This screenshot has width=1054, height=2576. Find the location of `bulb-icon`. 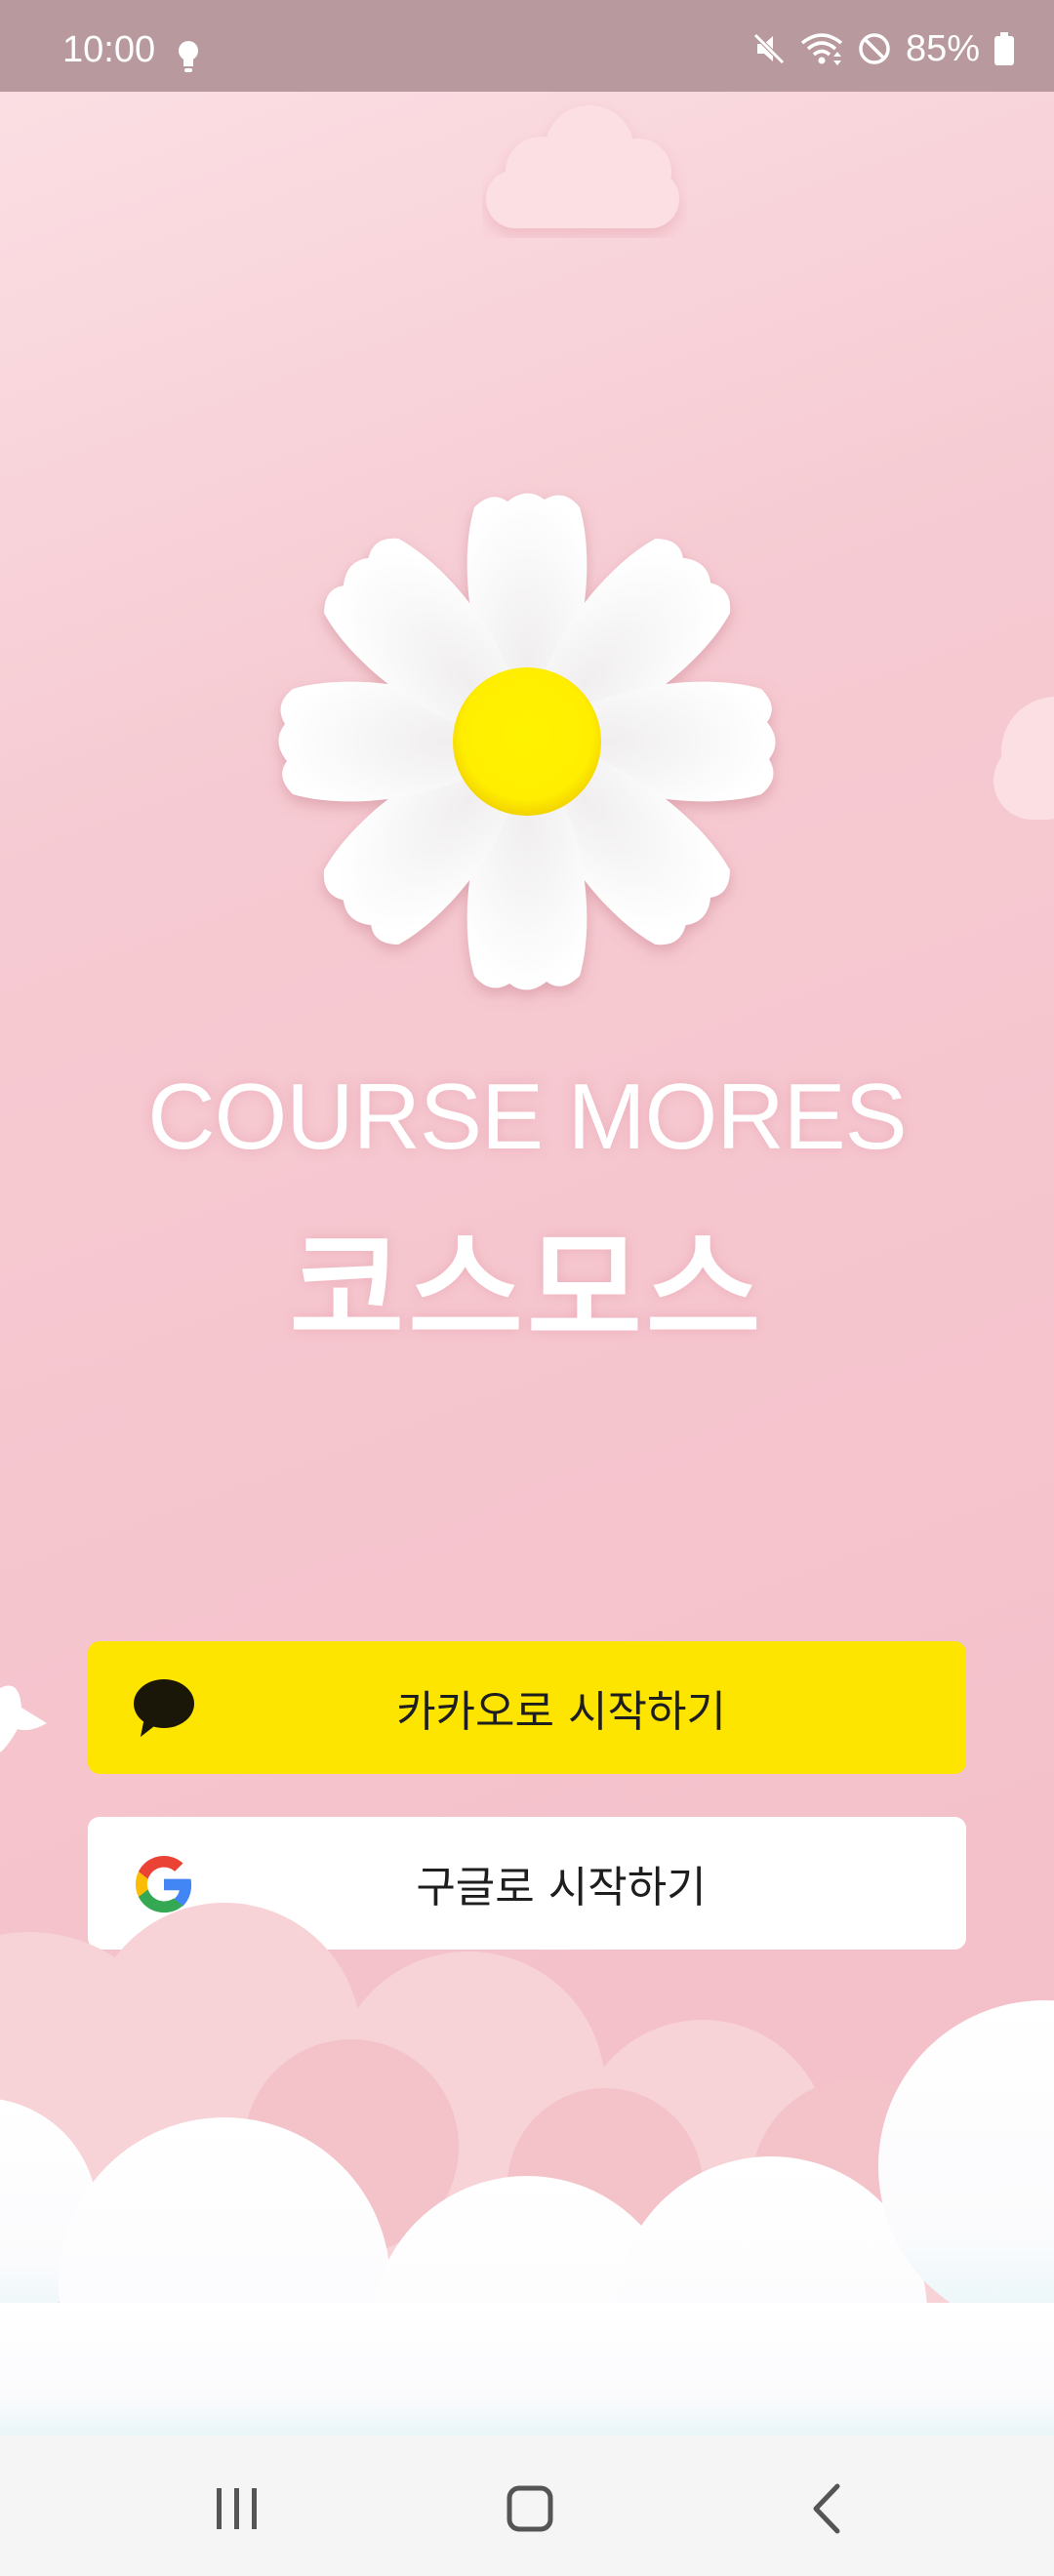

bulb-icon is located at coordinates (189, 56).